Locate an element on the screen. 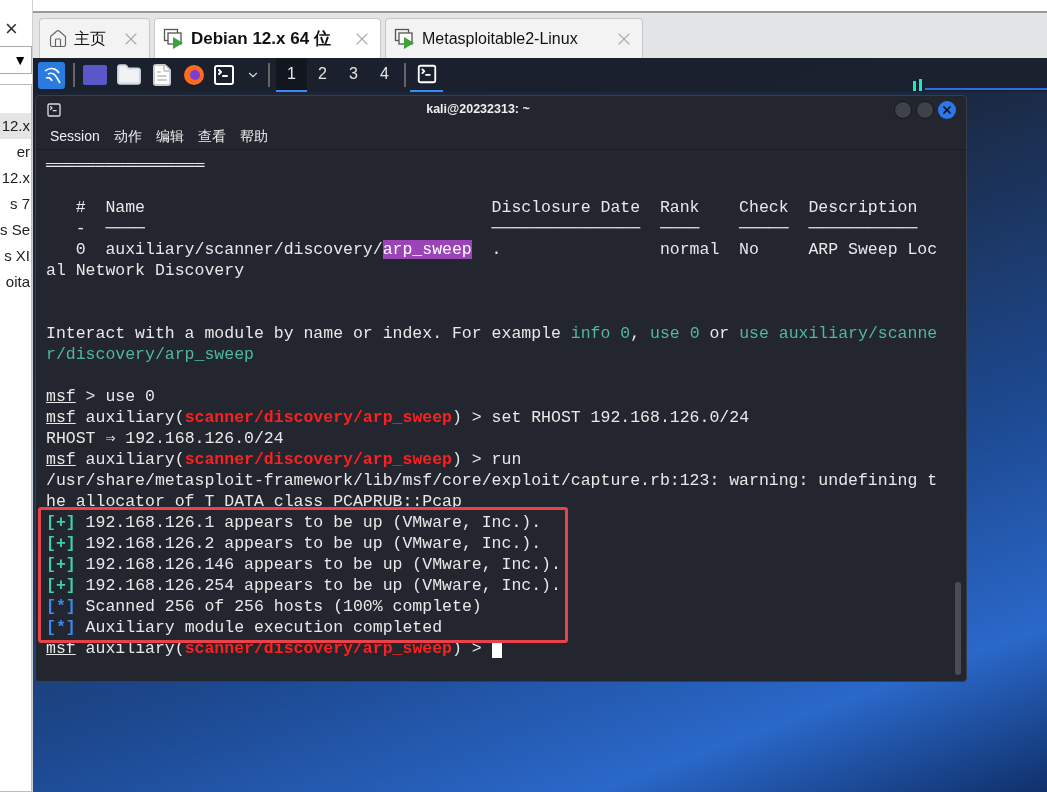 The width and height of the screenshot is (1047, 792). workspace-button: 2 is located at coordinates (322, 75).